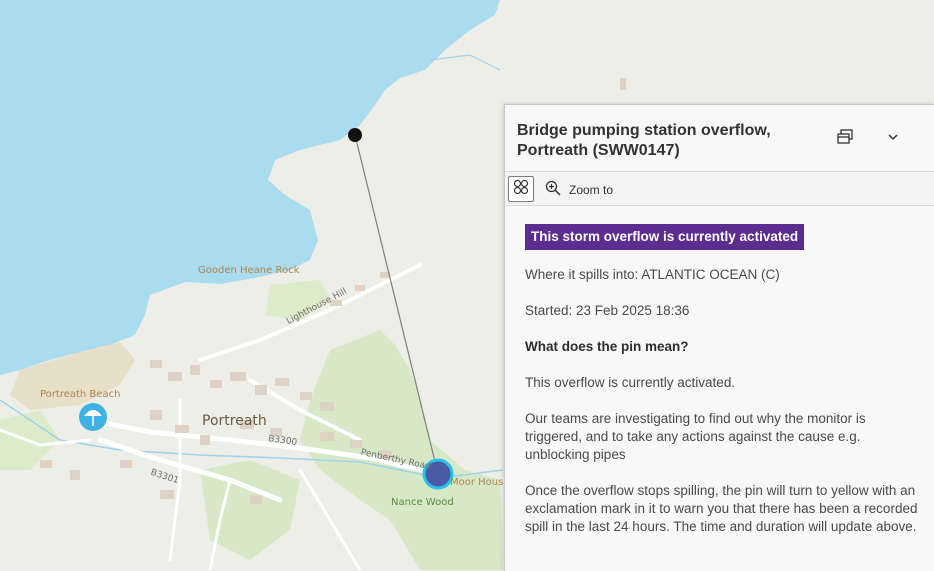 This screenshot has height=571, width=934. What do you see at coordinates (355, 135) in the screenshot?
I see `leader-anchor-dot` at bounding box center [355, 135].